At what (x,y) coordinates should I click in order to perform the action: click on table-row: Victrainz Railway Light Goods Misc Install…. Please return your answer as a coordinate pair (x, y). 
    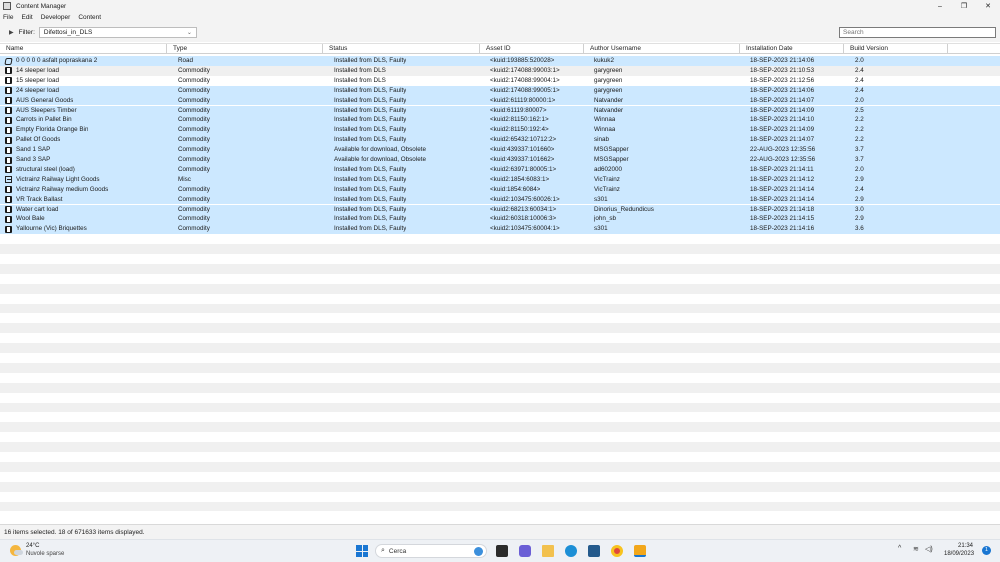
    Looking at the image, I should click on (500, 179).